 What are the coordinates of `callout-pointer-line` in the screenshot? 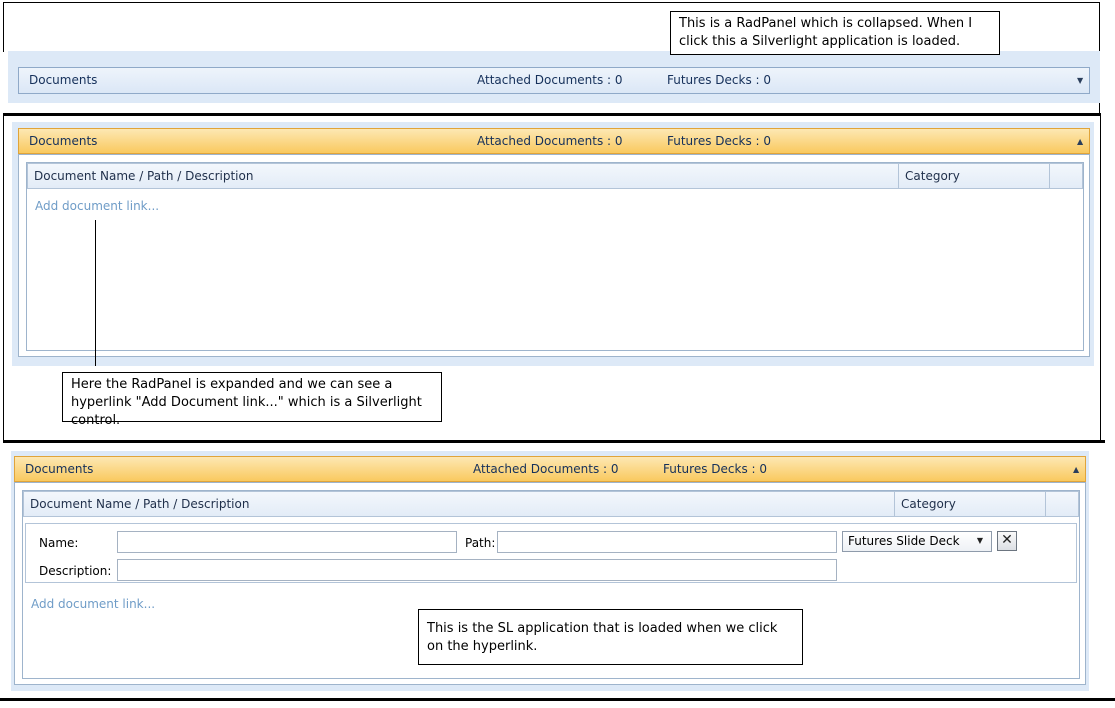 It's located at (95, 293).